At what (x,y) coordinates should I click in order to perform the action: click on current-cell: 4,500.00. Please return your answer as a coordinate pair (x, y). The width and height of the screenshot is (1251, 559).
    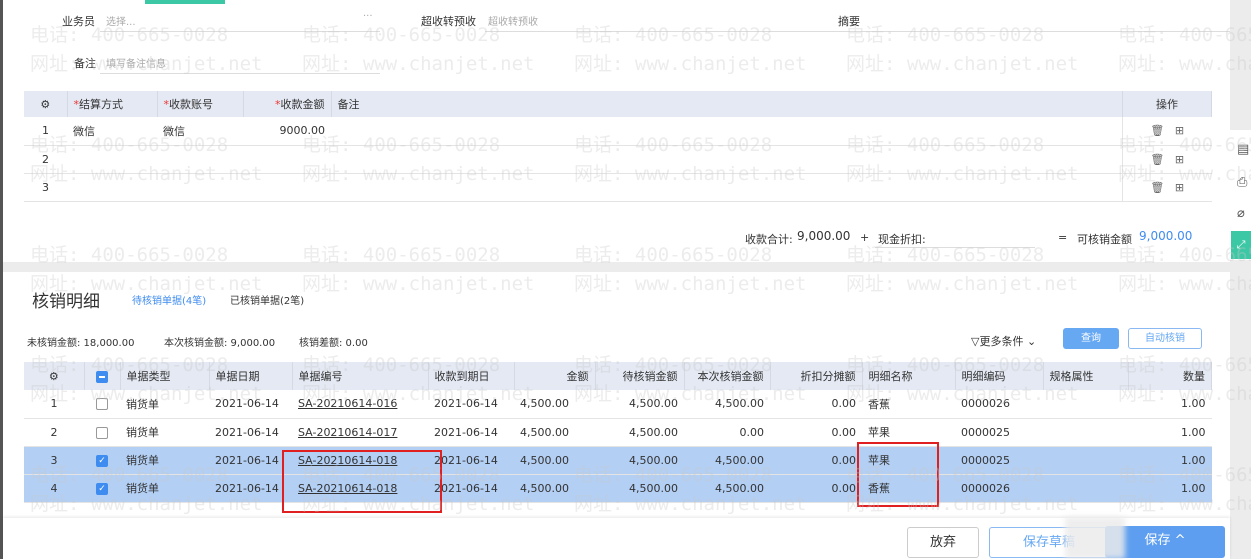
    Looking at the image, I should click on (739, 404).